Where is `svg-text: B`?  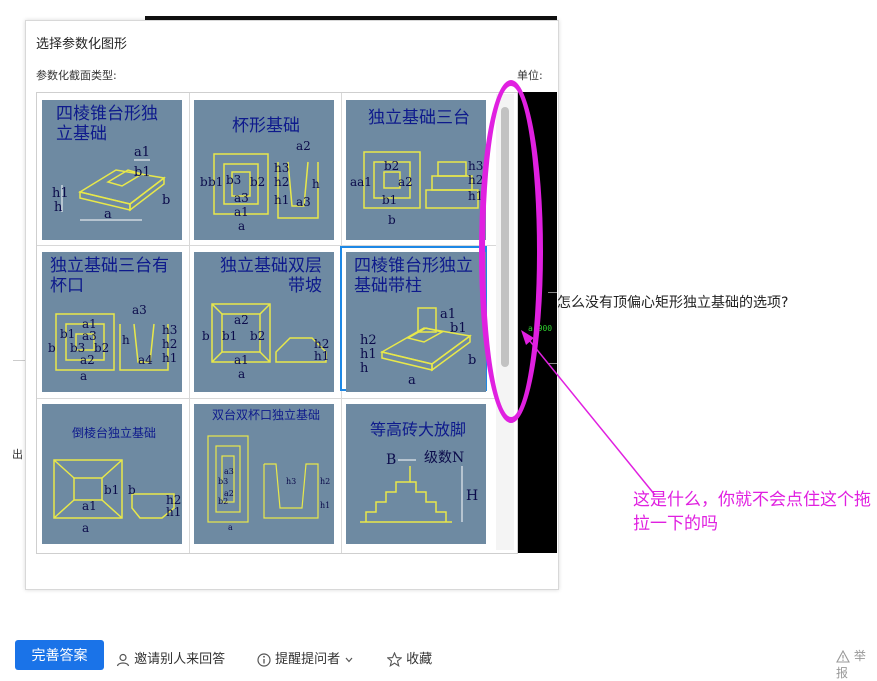
svg-text: B is located at coordinates (391, 460).